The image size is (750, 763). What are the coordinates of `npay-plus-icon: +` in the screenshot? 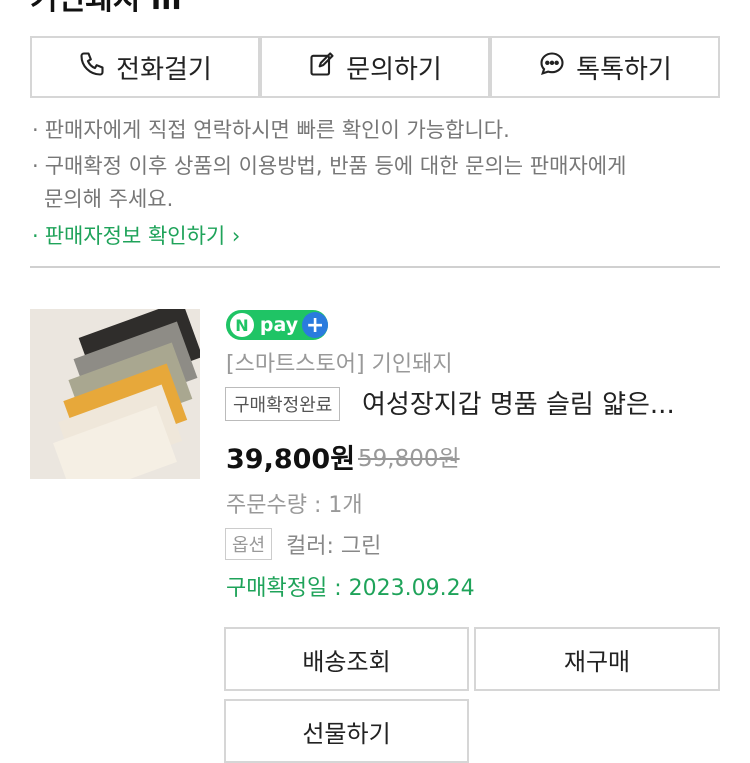 It's located at (315, 325).